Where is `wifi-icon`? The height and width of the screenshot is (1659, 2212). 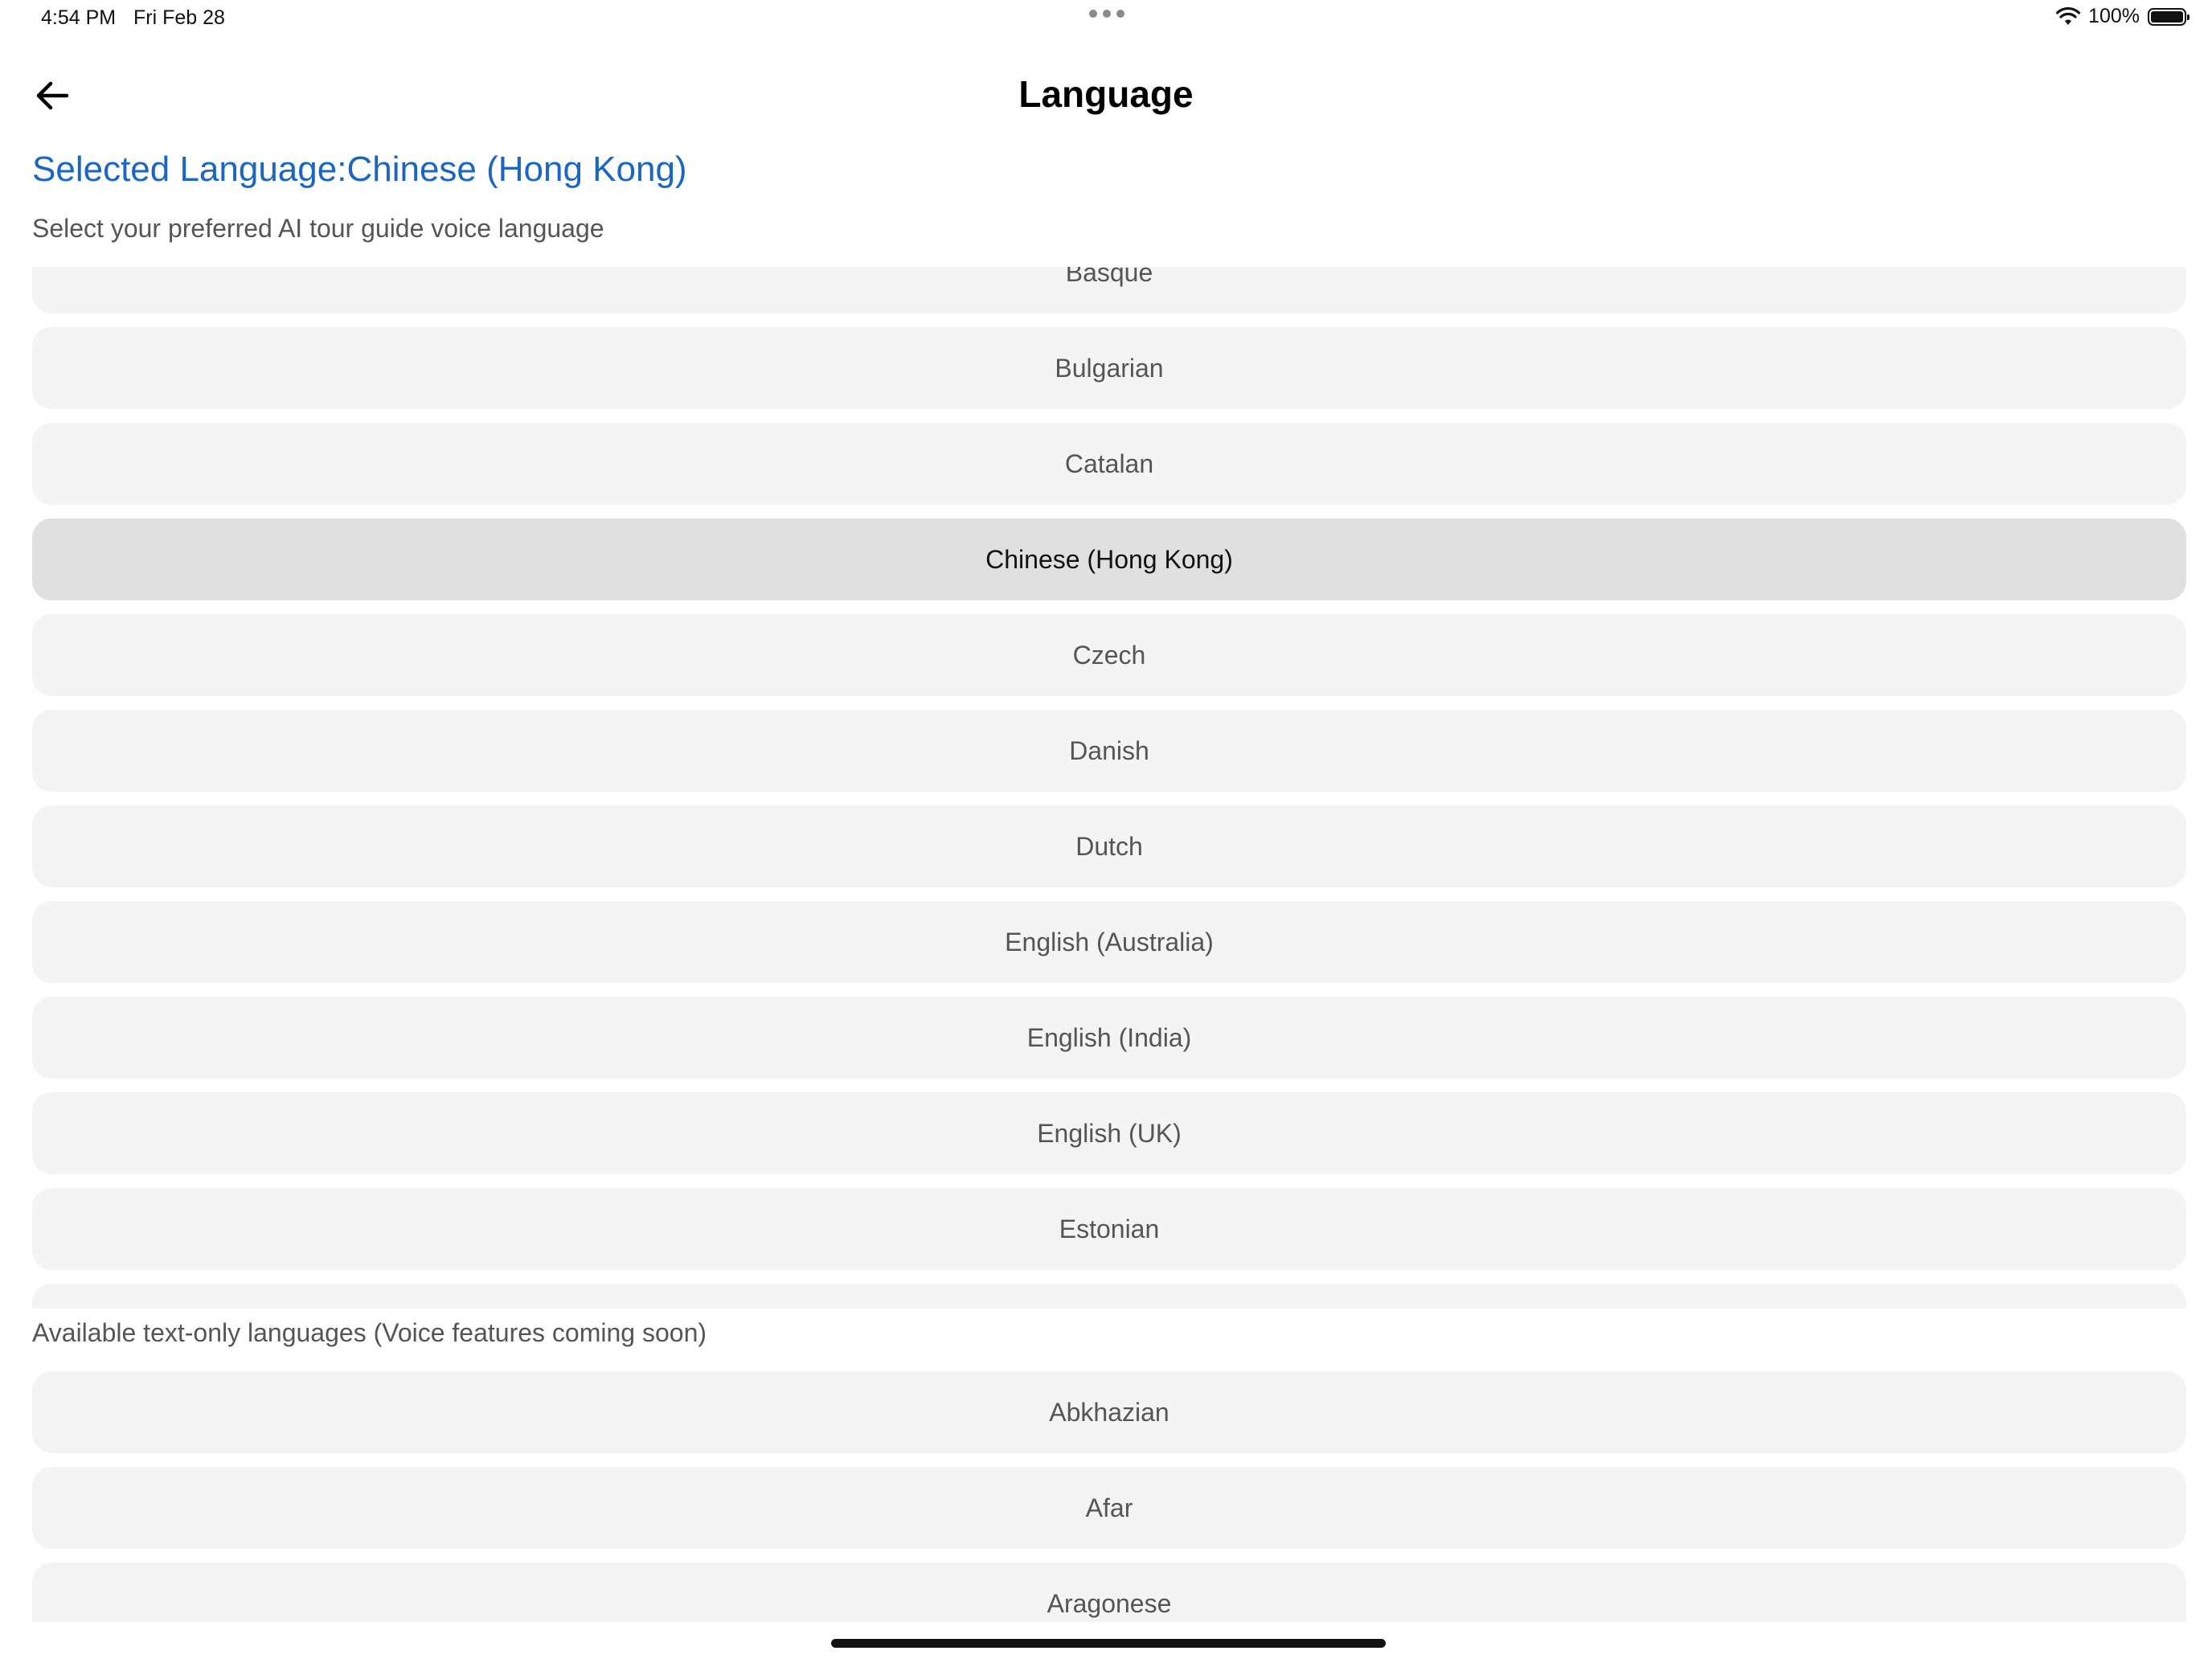 wifi-icon is located at coordinates (2068, 16).